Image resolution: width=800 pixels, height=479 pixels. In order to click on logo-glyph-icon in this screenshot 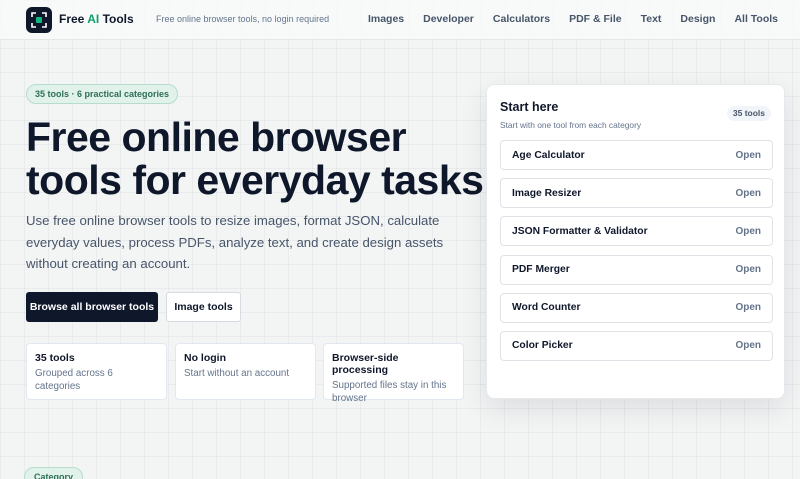, I will do `click(39, 20)`.